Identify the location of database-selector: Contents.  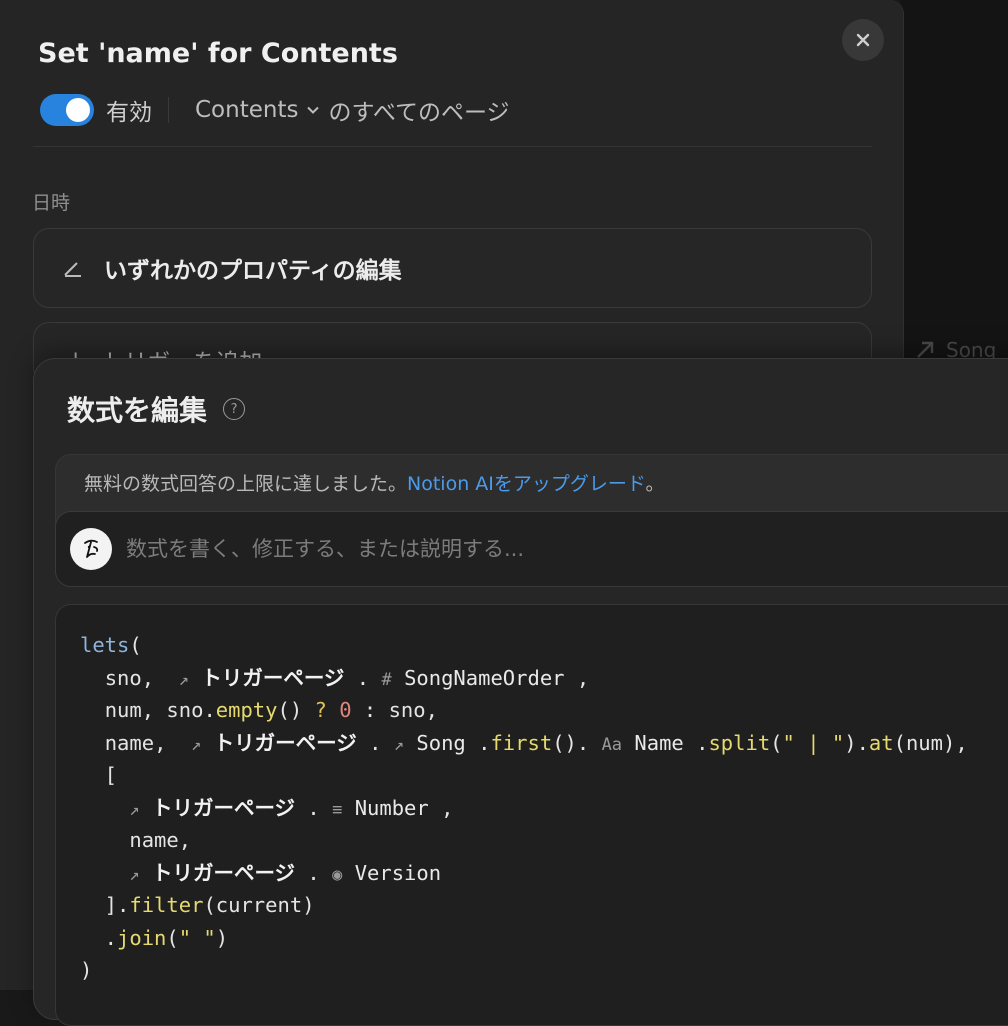
(261, 110).